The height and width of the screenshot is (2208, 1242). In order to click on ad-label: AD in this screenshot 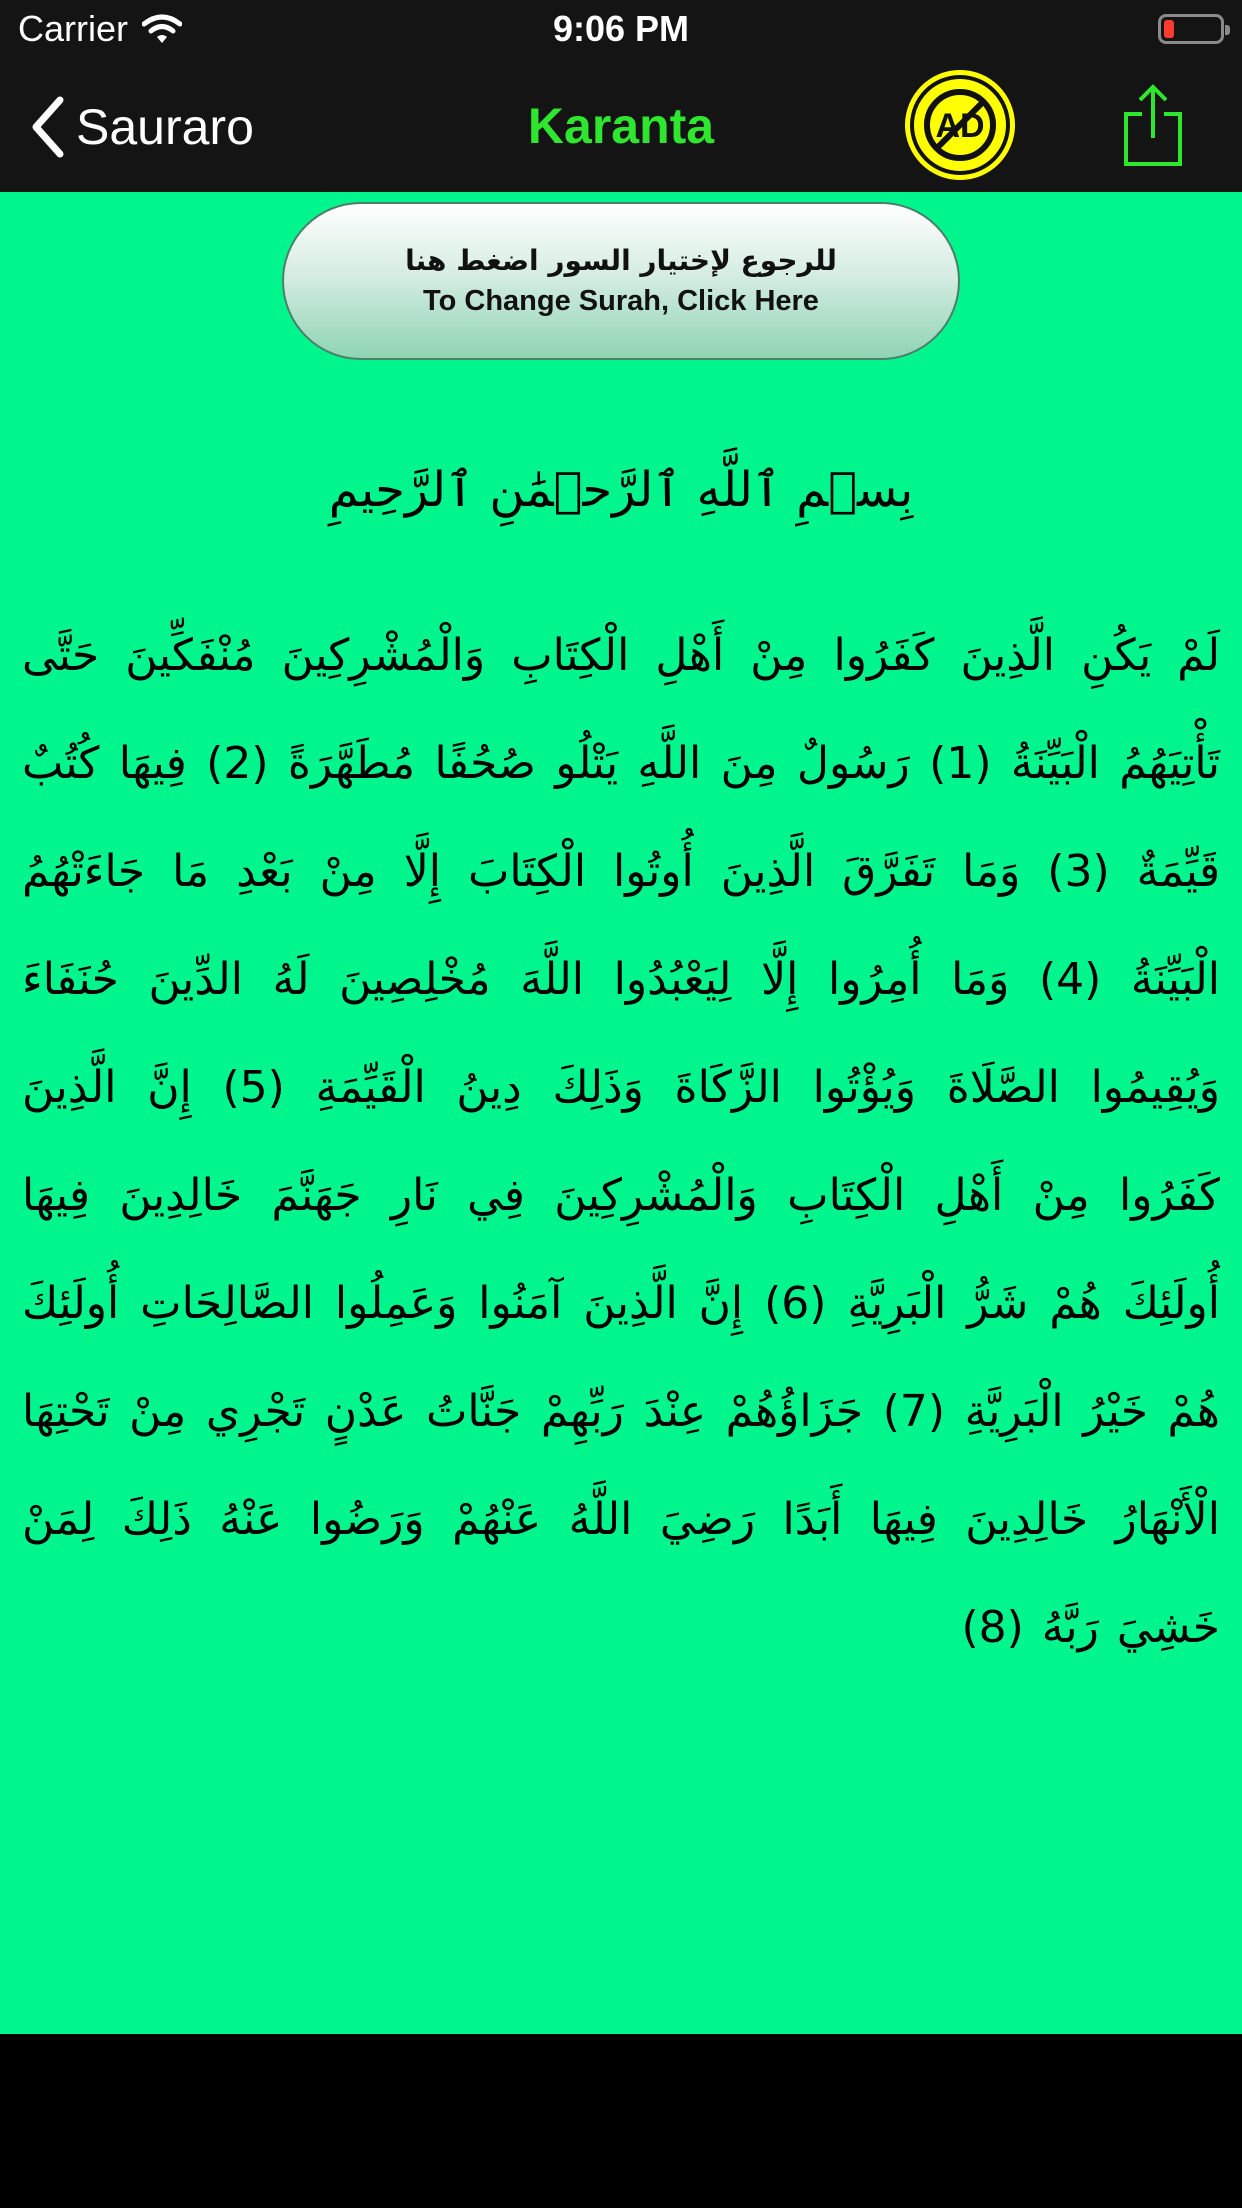, I will do `click(959, 126)`.